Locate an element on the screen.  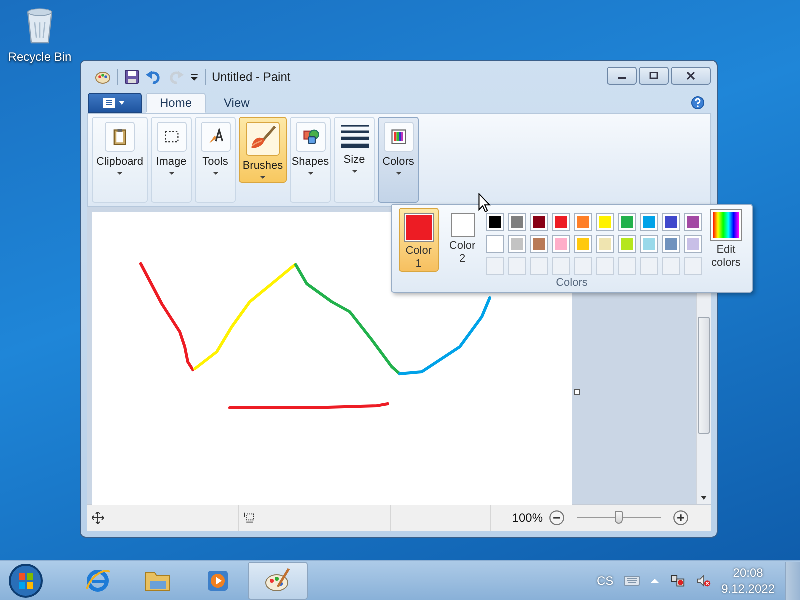
show-hidden-icons-icon is located at coordinates (655, 581).